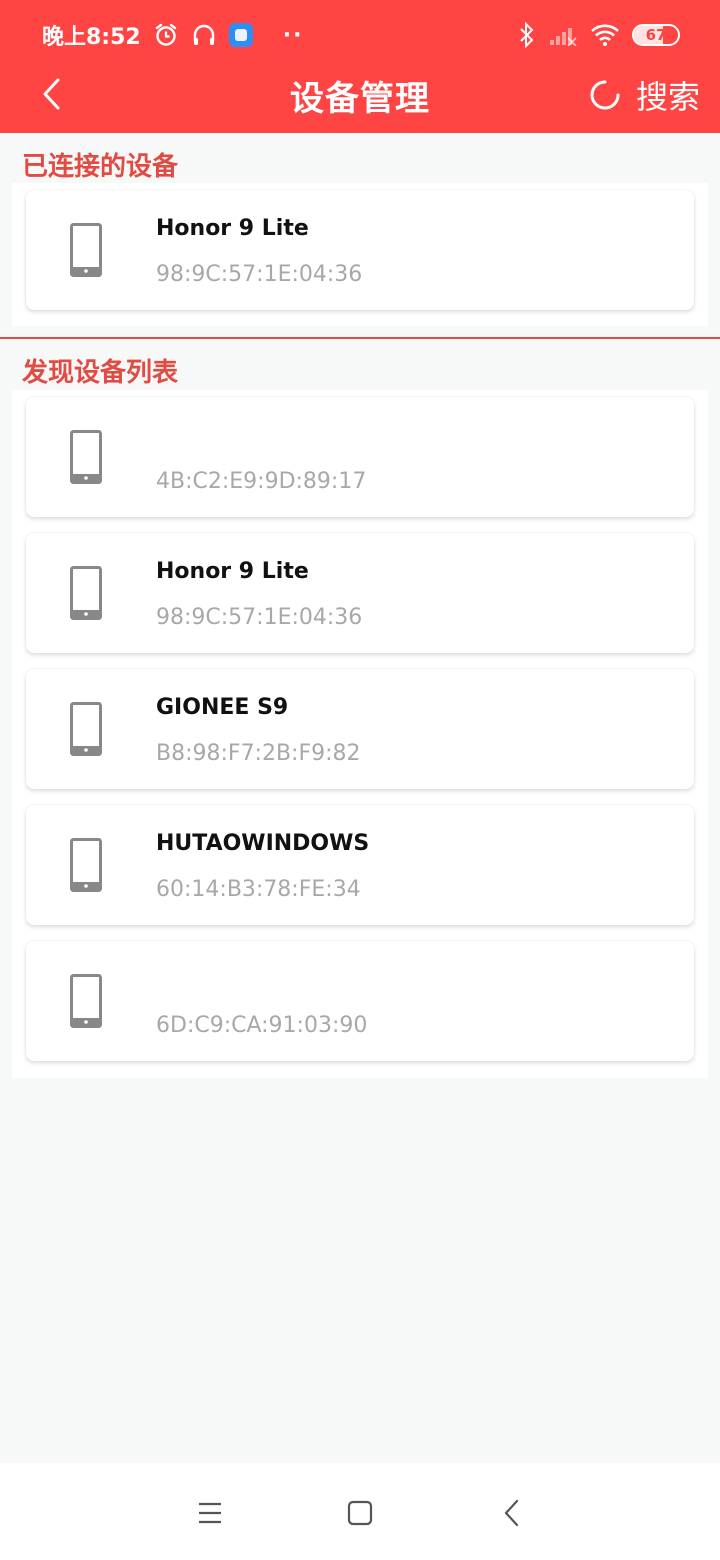  I want to click on title-bar: 设备管理 搜索, so click(360, 95).